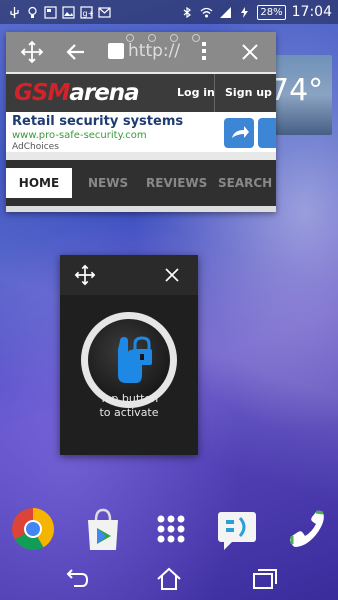  What do you see at coordinates (79, 135) in the screenshot?
I see `ad-url: www.pro-safe-security.com` at bounding box center [79, 135].